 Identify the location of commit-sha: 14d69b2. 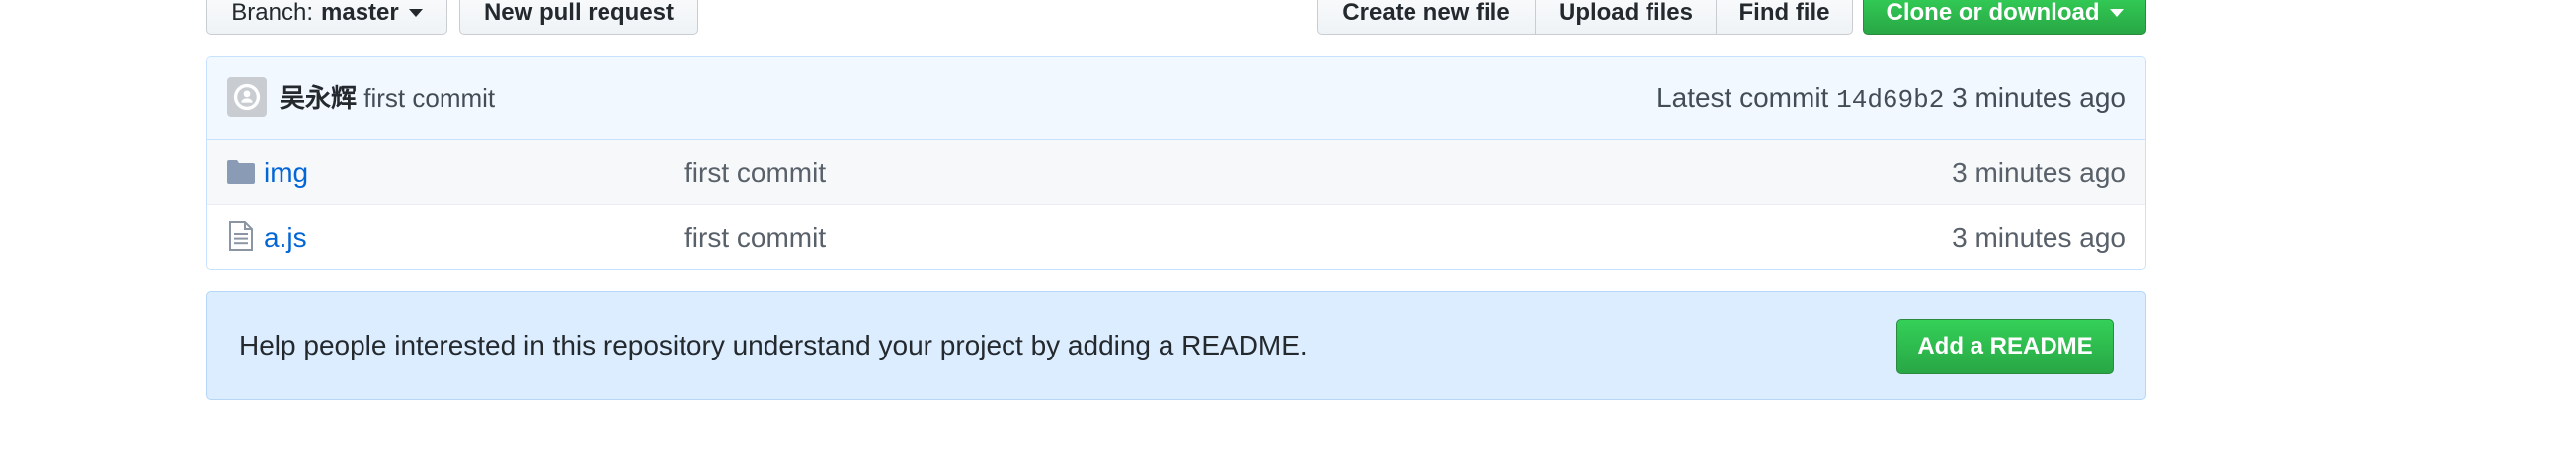
(1890, 100).